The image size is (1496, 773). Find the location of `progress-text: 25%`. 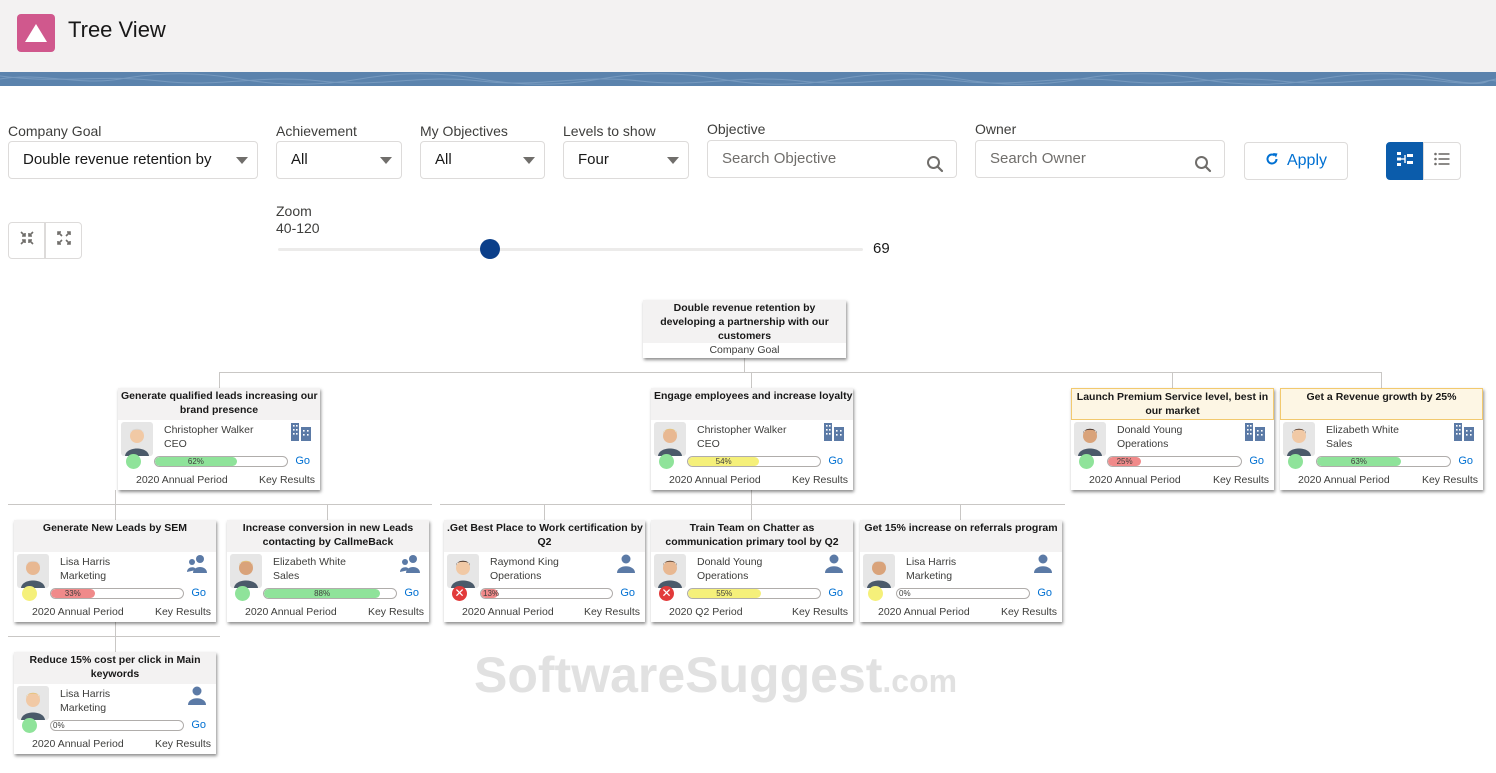

progress-text: 25% is located at coordinates (1124, 461).